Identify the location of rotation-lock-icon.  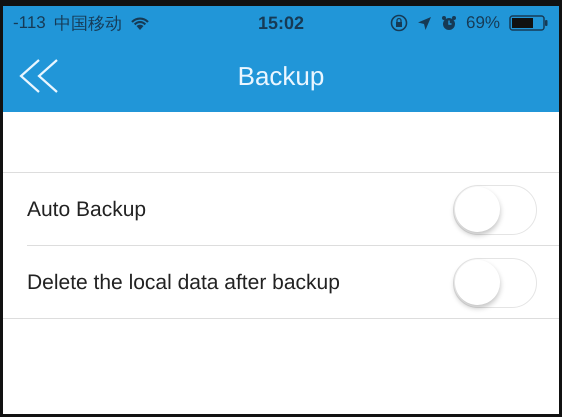
(399, 23).